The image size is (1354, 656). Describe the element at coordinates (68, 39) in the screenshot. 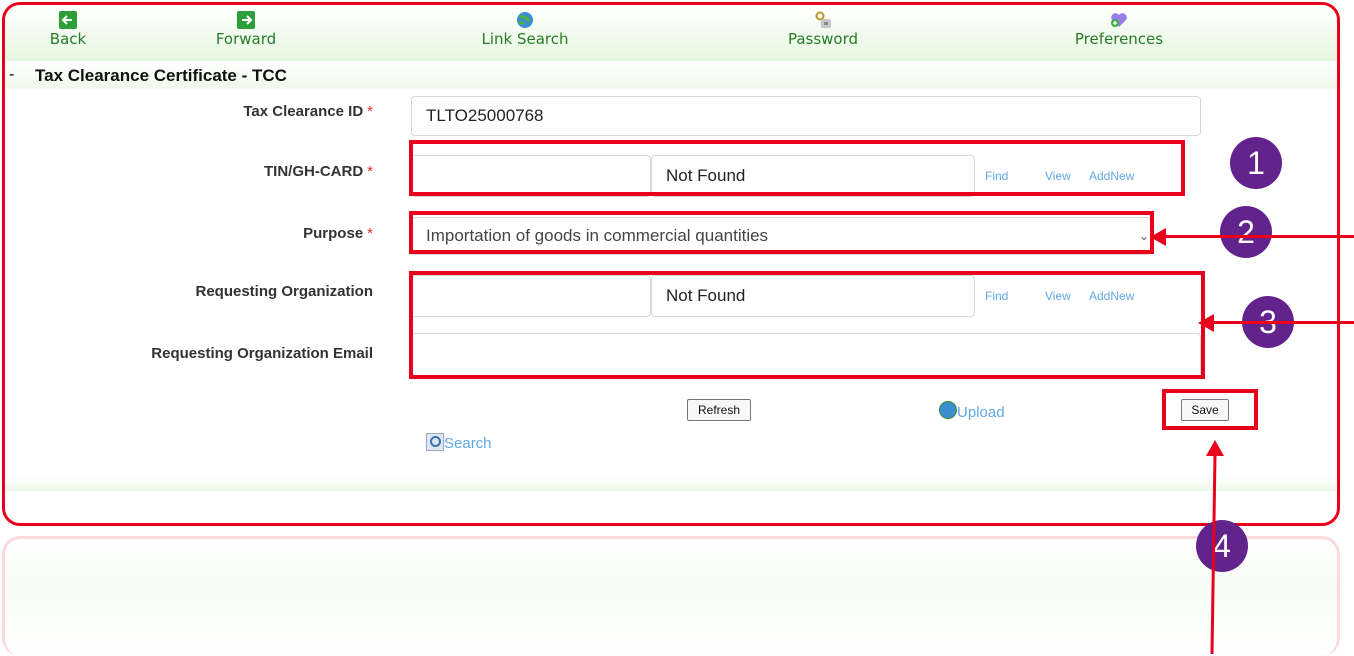

I see `back-label: Back` at that location.